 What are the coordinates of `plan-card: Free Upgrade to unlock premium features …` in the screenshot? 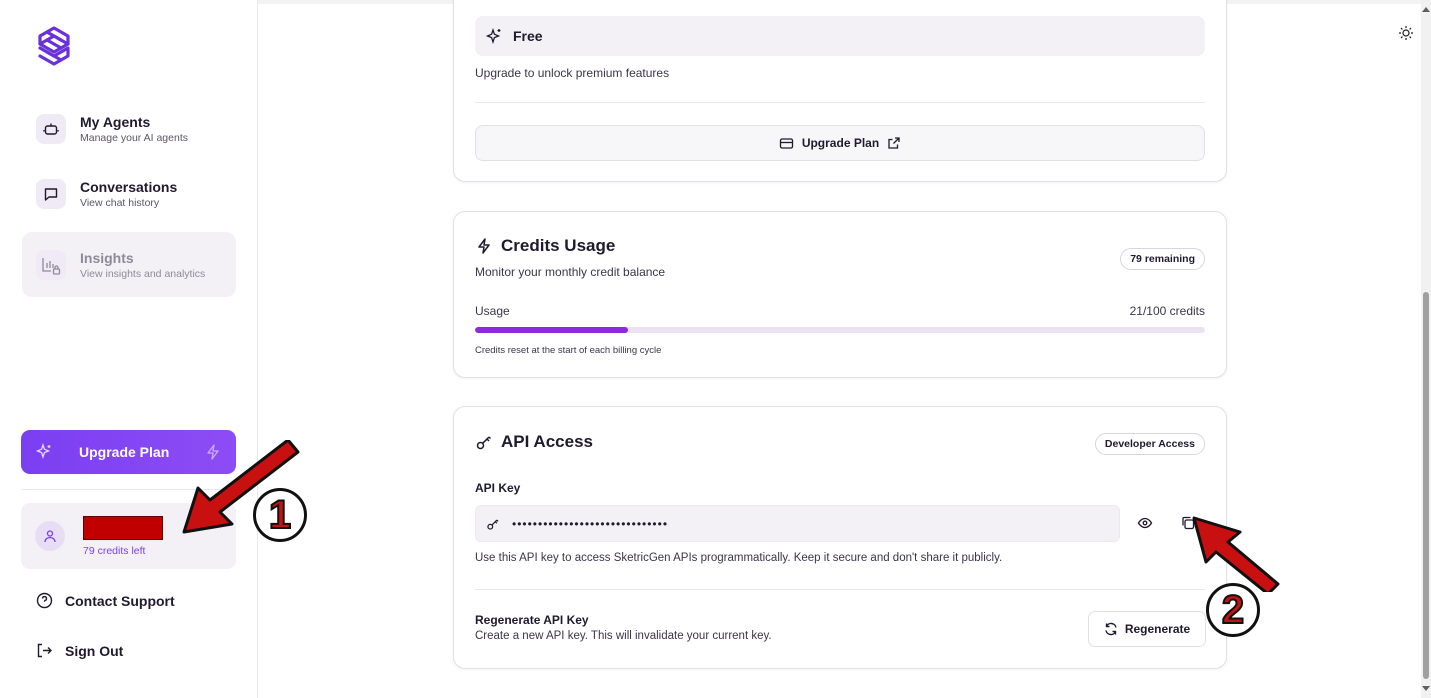 It's located at (840, 91).